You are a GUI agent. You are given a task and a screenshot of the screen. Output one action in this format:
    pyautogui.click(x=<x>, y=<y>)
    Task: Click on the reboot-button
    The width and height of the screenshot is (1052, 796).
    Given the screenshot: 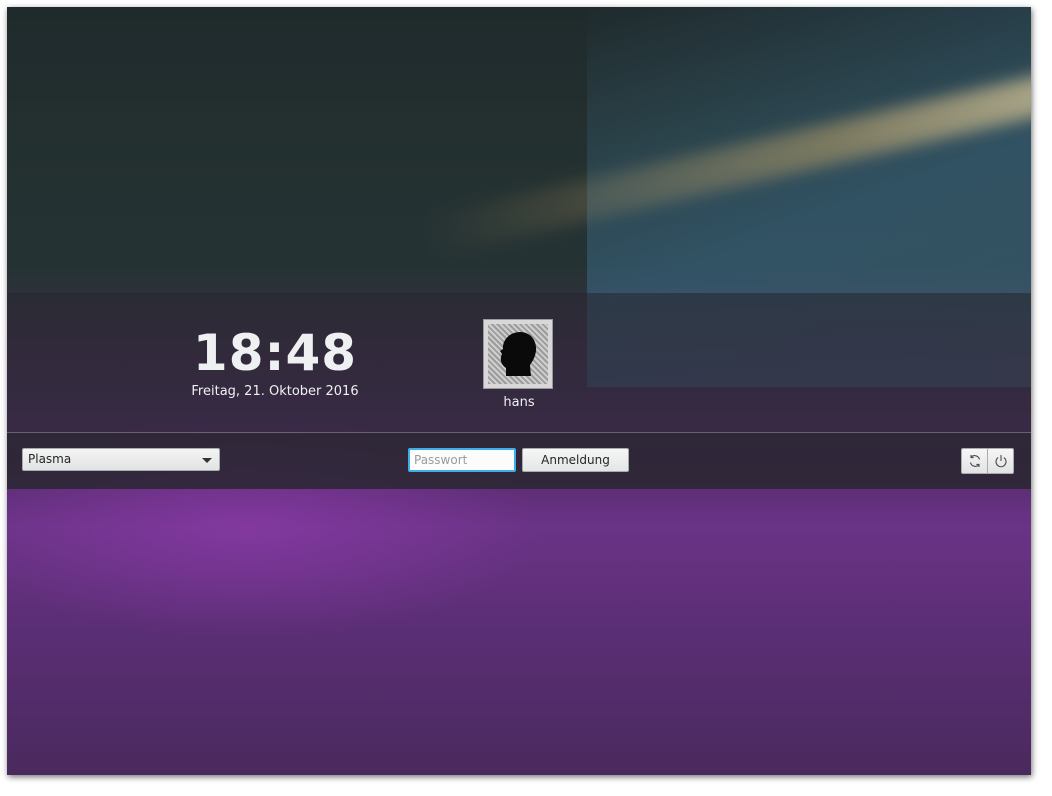 What is the action you would take?
    pyautogui.click(x=974, y=461)
    